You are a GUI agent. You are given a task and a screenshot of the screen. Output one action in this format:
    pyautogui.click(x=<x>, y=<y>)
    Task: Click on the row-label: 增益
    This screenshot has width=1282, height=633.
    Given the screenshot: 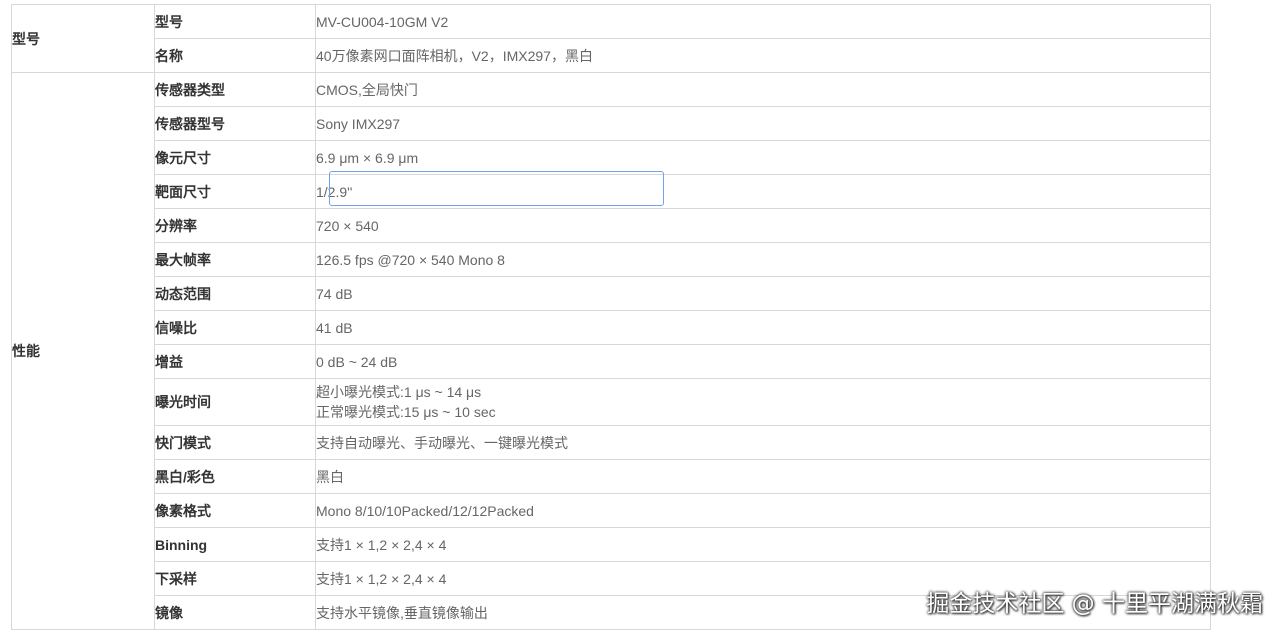 What is the action you would take?
    pyautogui.click(x=235, y=361)
    